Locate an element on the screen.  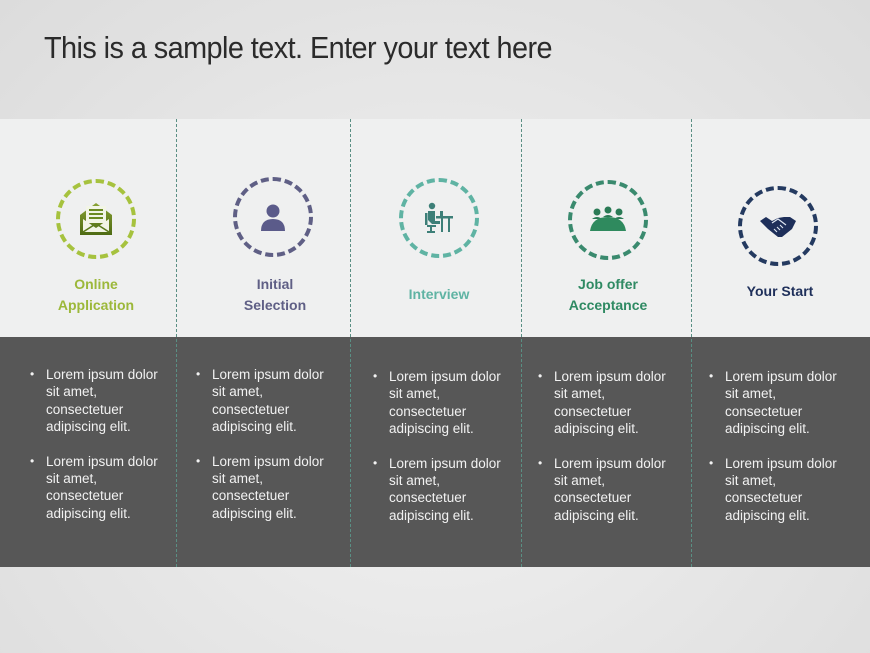
envelope-letter-icon is located at coordinates (96, 219).